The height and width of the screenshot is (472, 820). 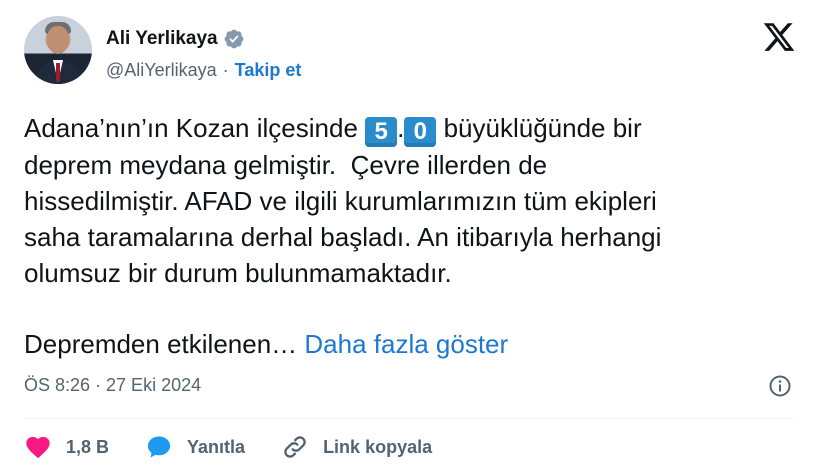 What do you see at coordinates (381, 132) in the screenshot?
I see `keycap-digit-5: 5` at bounding box center [381, 132].